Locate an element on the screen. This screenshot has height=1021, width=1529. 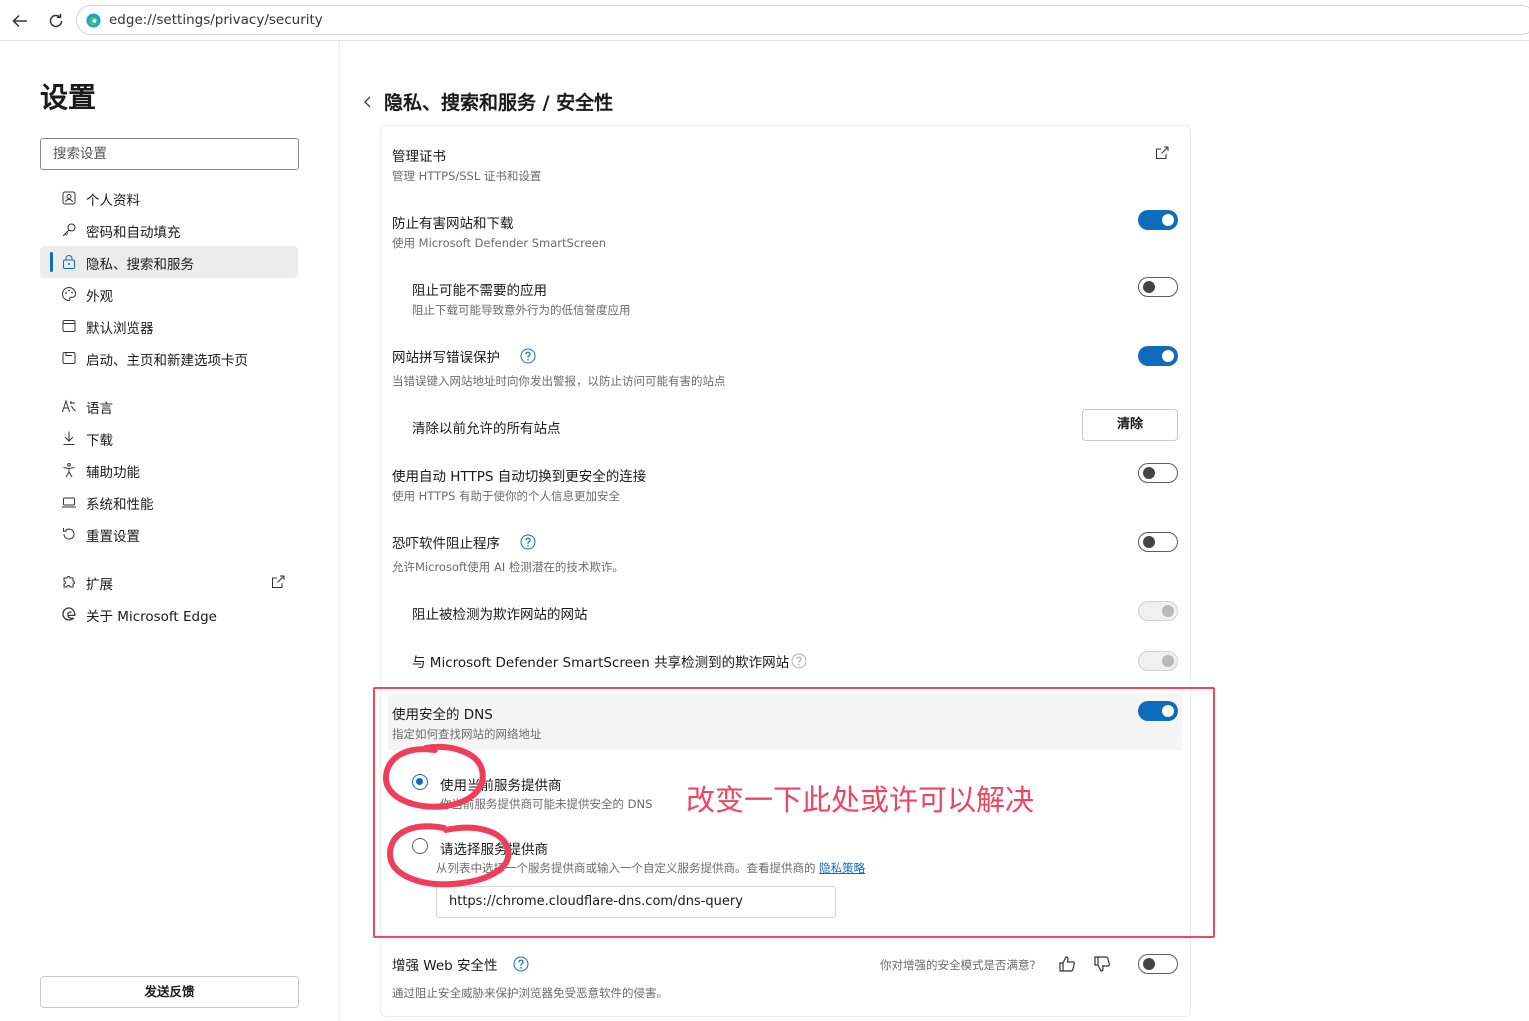
sidebar-item-label: 扩展 is located at coordinates (99, 585).